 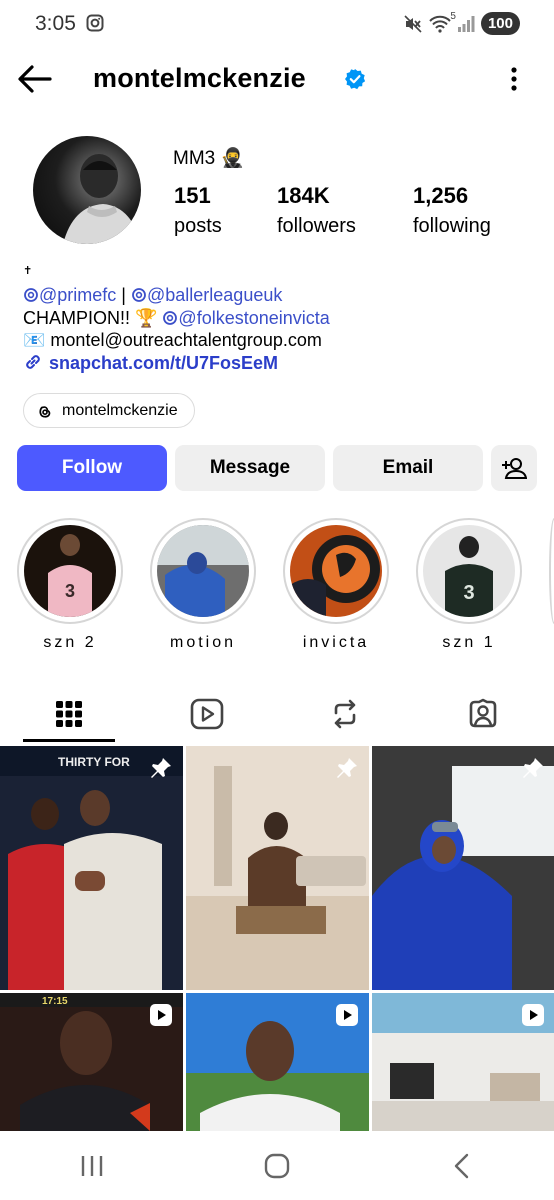 What do you see at coordinates (209, 158) in the screenshot?
I see `display-name: MM3 🥷` at bounding box center [209, 158].